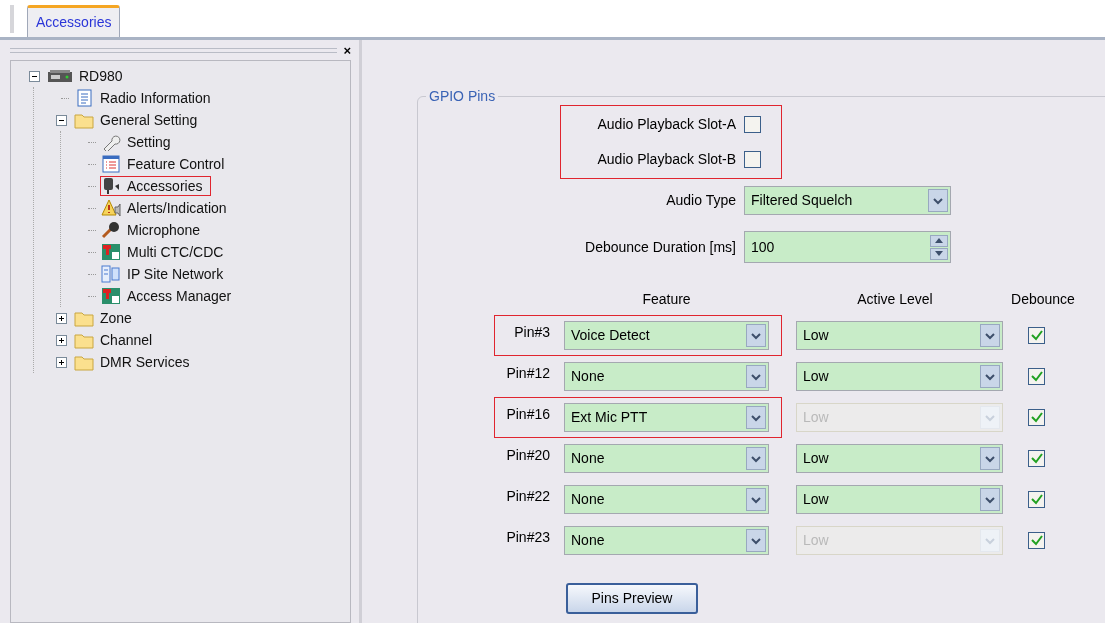 This screenshot has width=1105, height=623. What do you see at coordinates (111, 274) in the screenshot?
I see `server-icon` at bounding box center [111, 274].